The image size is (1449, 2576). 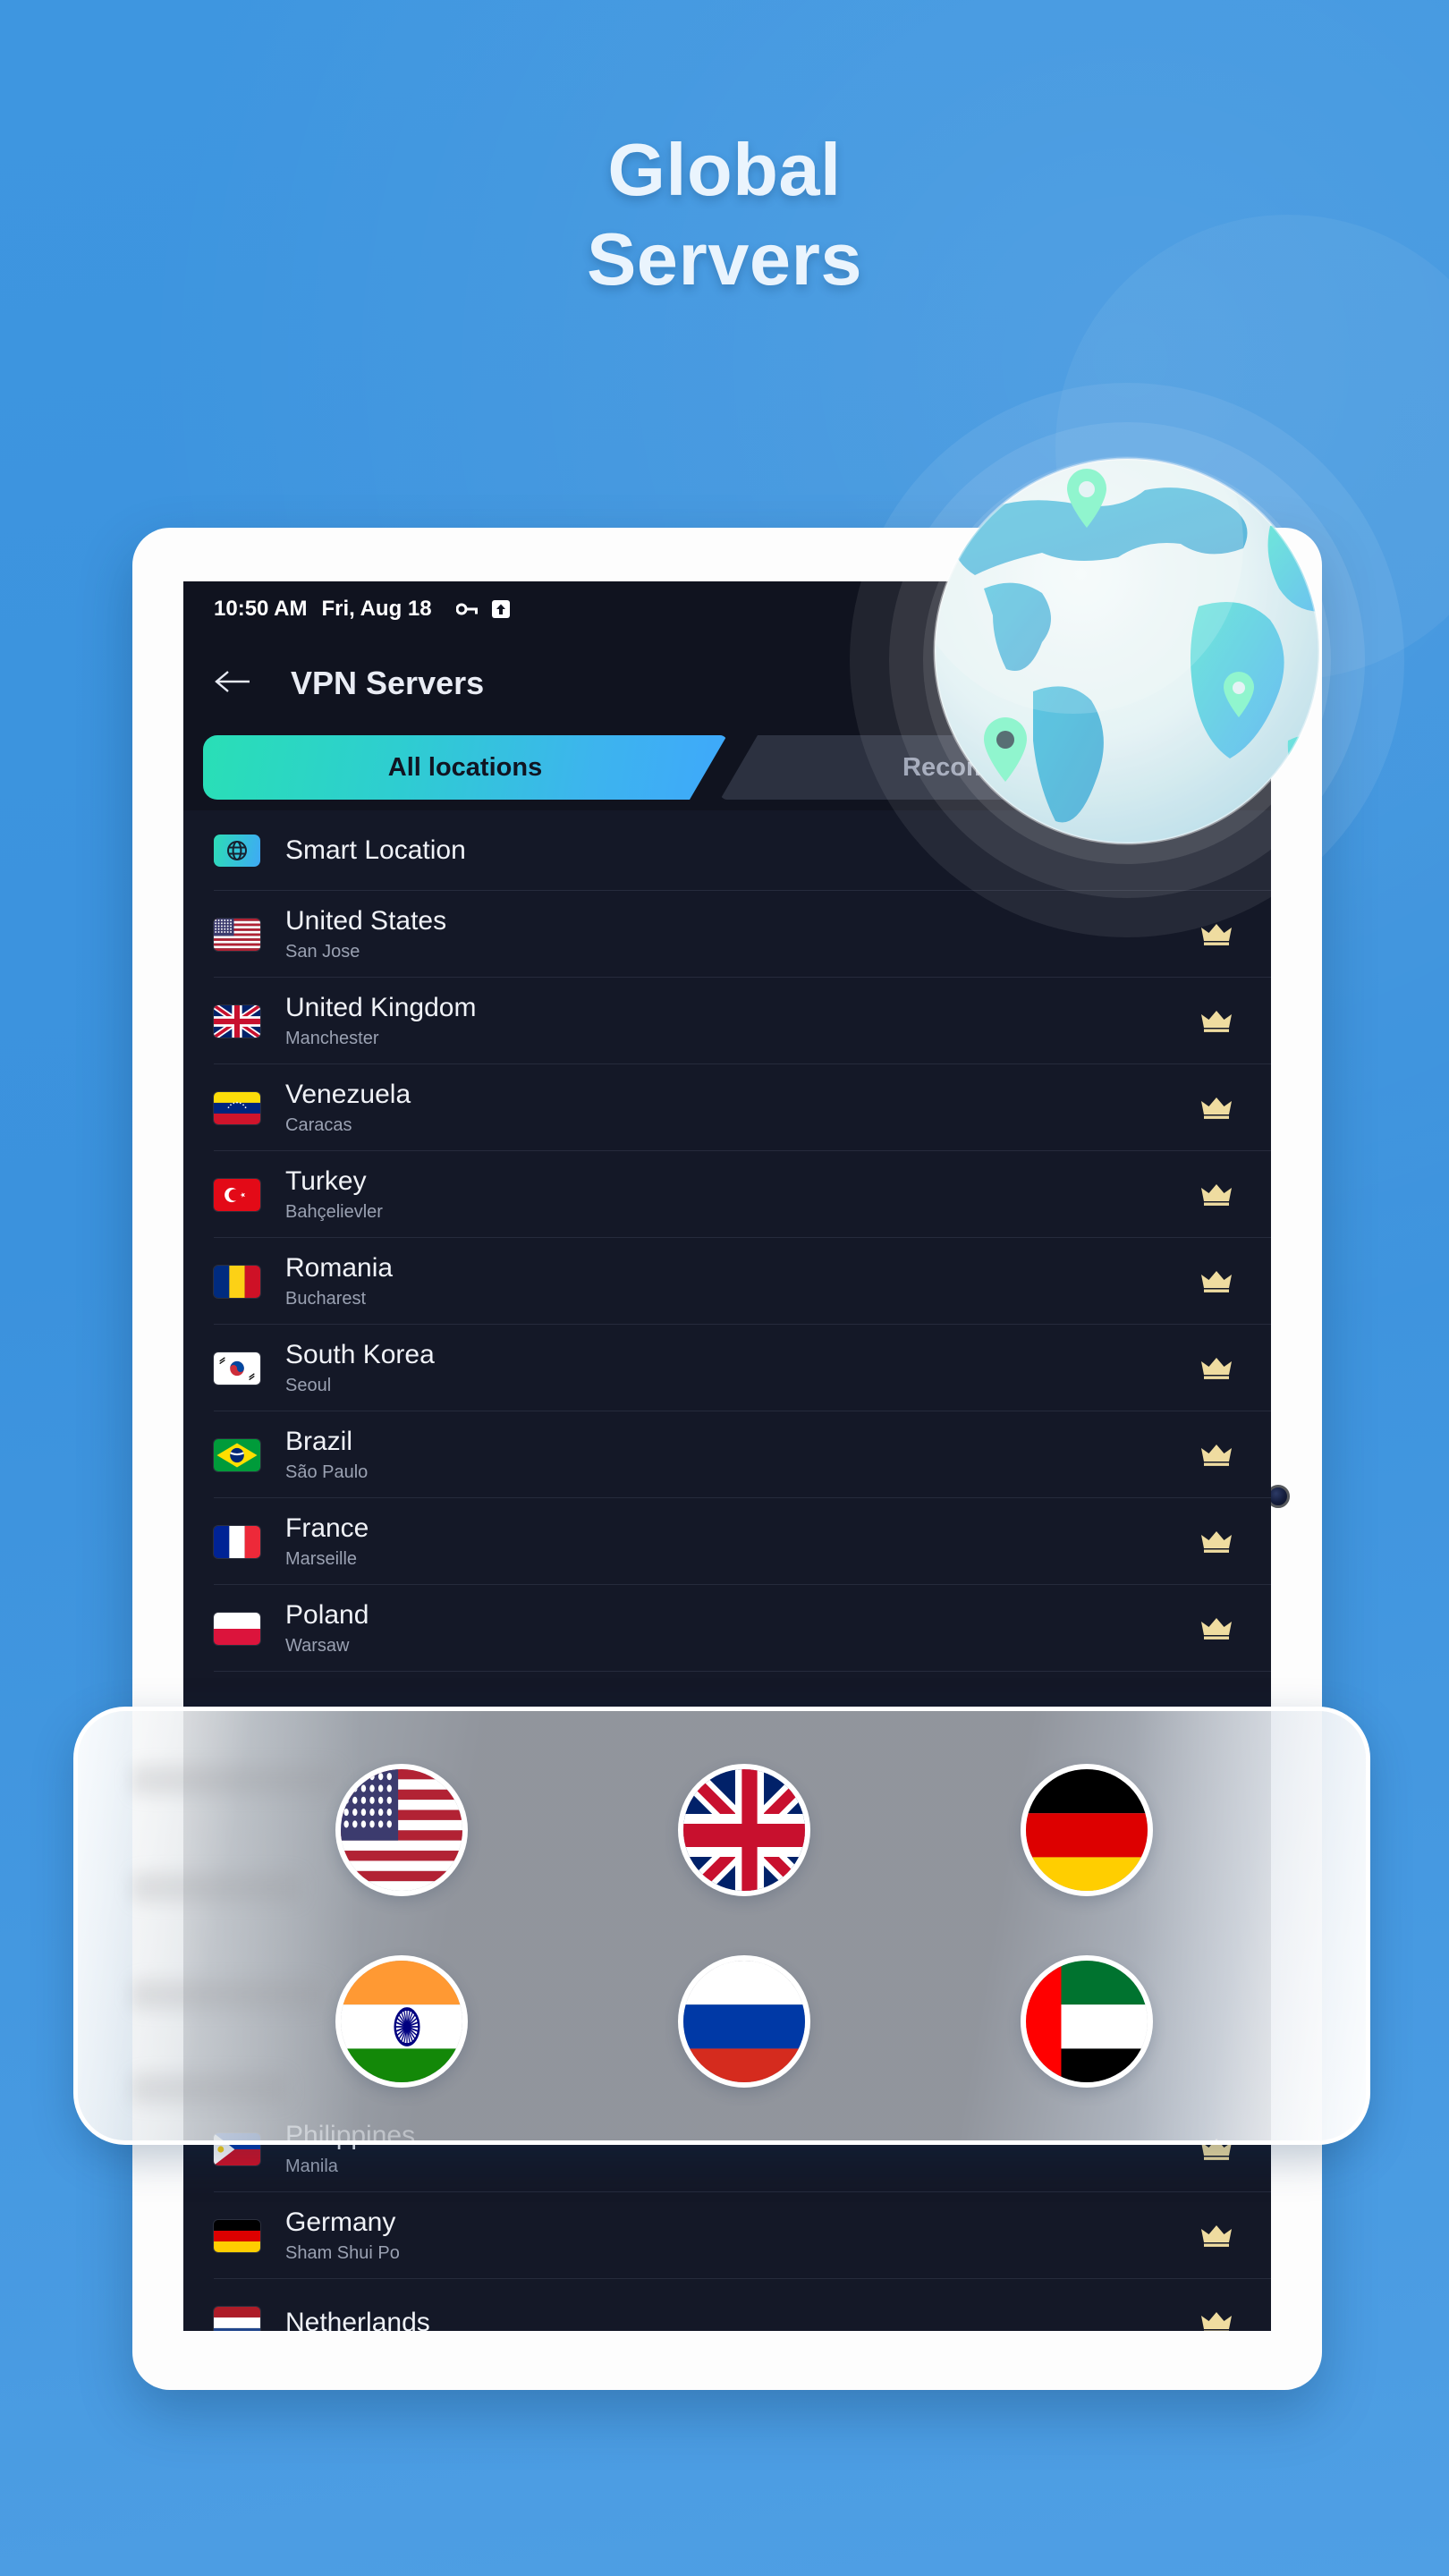 I want to click on flag-circle-gb, so click(x=743, y=1830).